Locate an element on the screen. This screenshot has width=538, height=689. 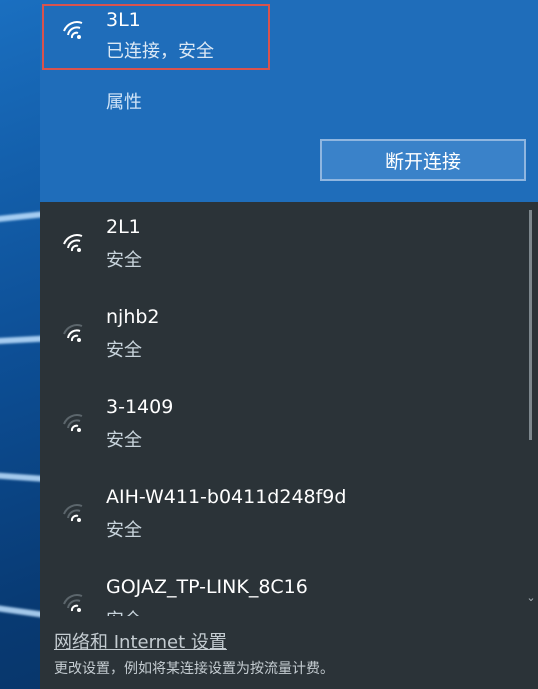
chevron-down-icon: ⌄ is located at coordinates (531, 598).